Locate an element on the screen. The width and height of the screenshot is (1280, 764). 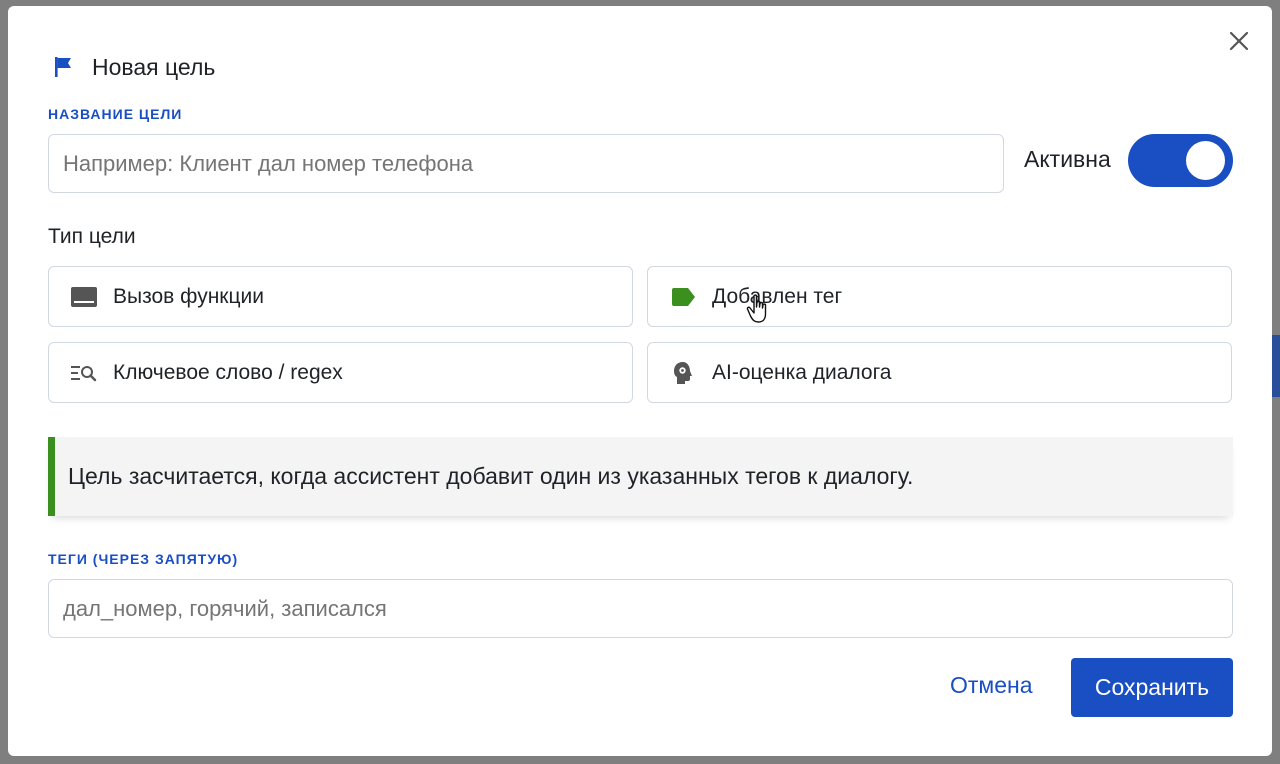
flag-icon is located at coordinates (64, 67).